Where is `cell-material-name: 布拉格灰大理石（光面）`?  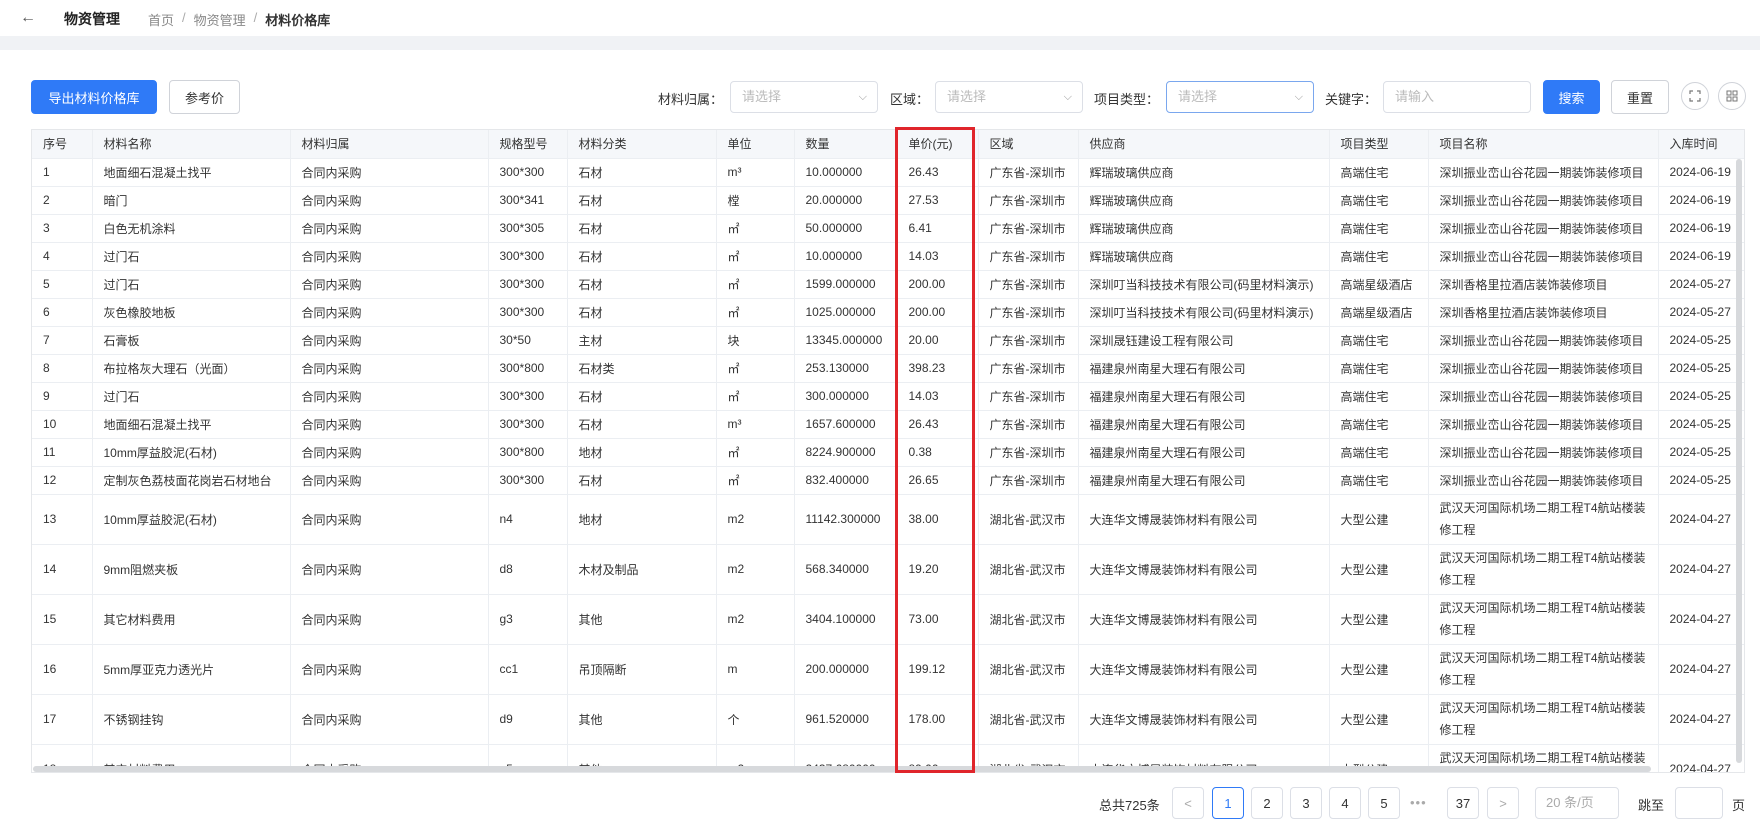
cell-material-name: 布拉格灰大理石（光面） is located at coordinates (191, 368).